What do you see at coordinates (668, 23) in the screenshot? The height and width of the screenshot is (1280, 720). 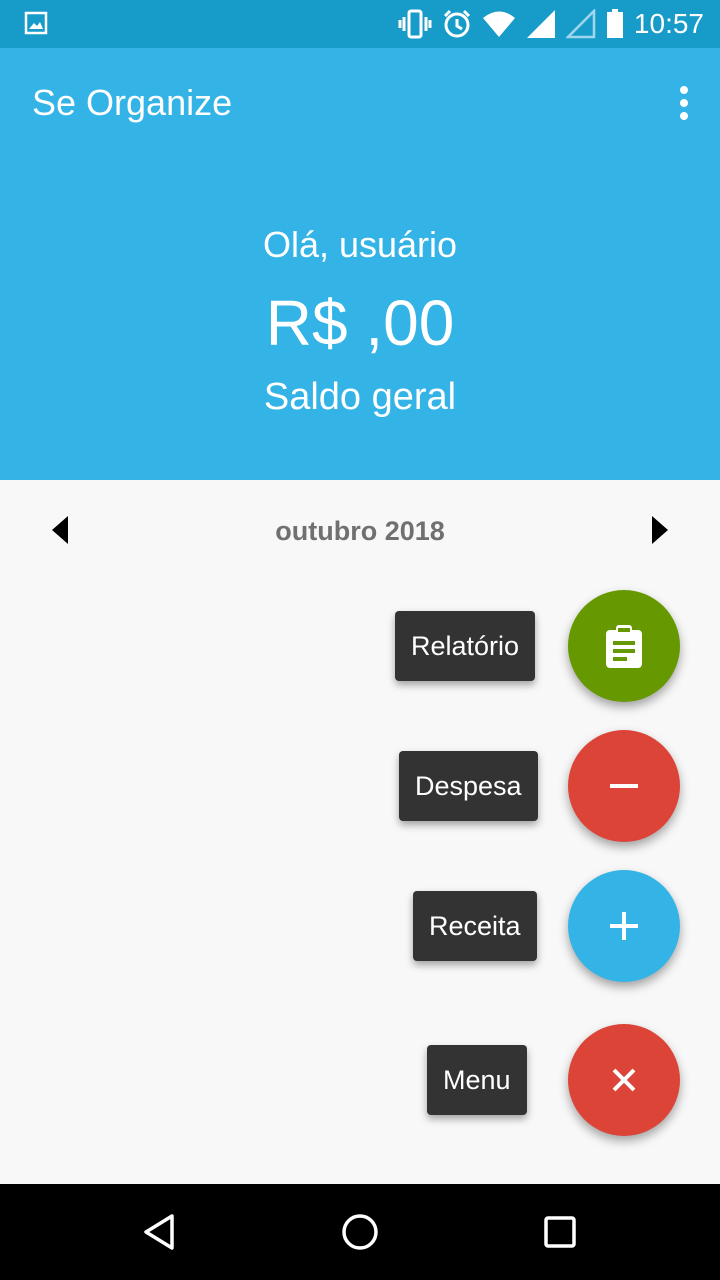 I see `status-time: 10:57` at bounding box center [668, 23].